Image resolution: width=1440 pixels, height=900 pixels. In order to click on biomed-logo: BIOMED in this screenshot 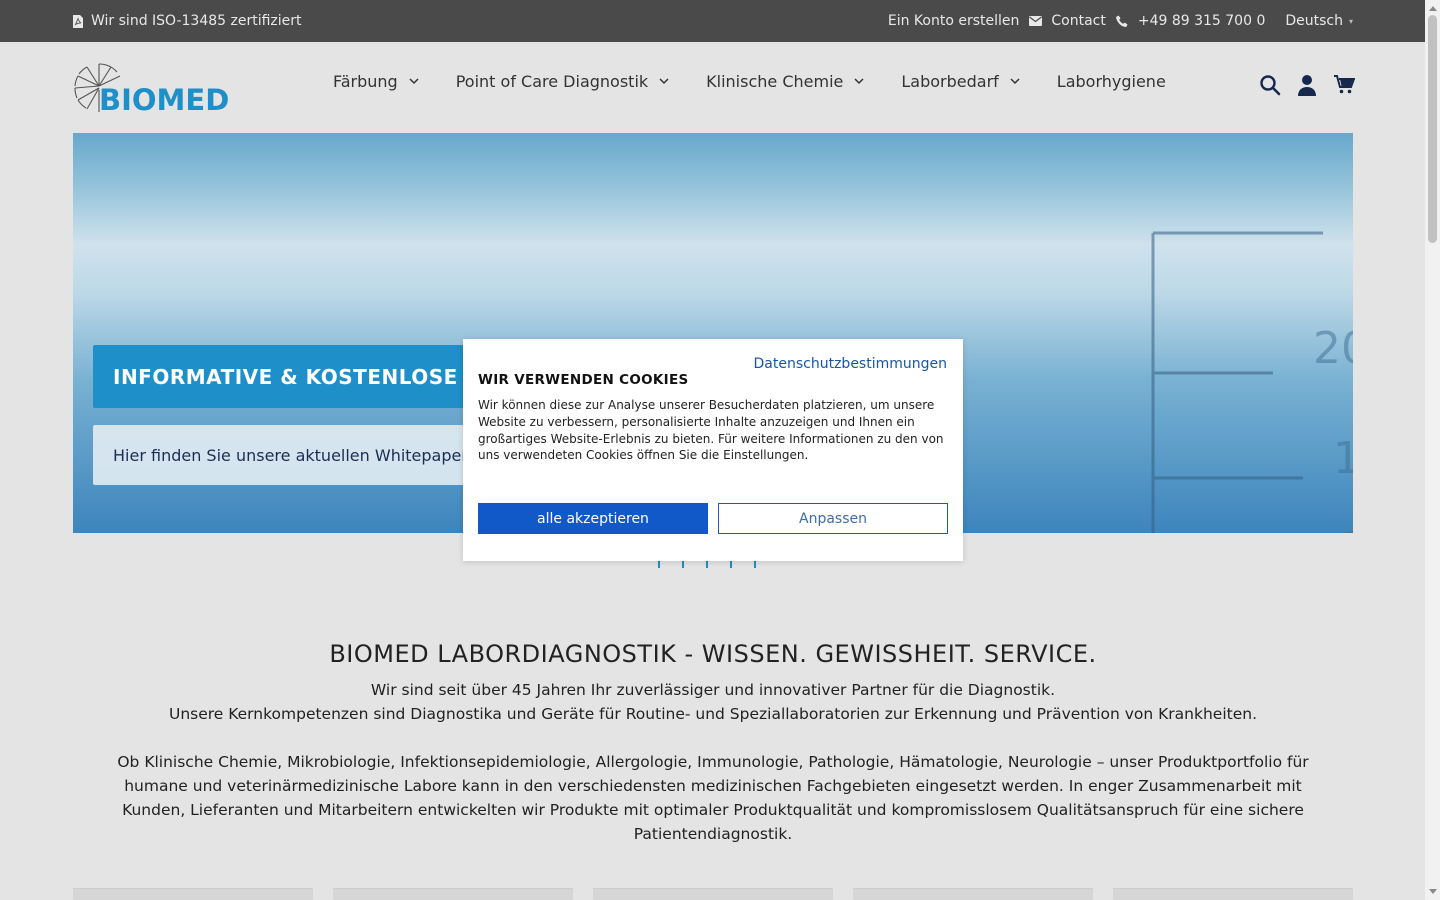, I will do `click(159, 89)`.